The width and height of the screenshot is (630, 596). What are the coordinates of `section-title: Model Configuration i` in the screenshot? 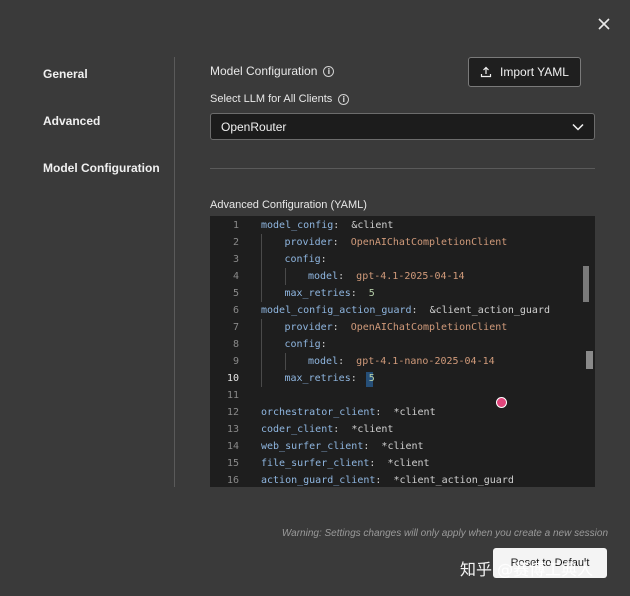 It's located at (272, 71).